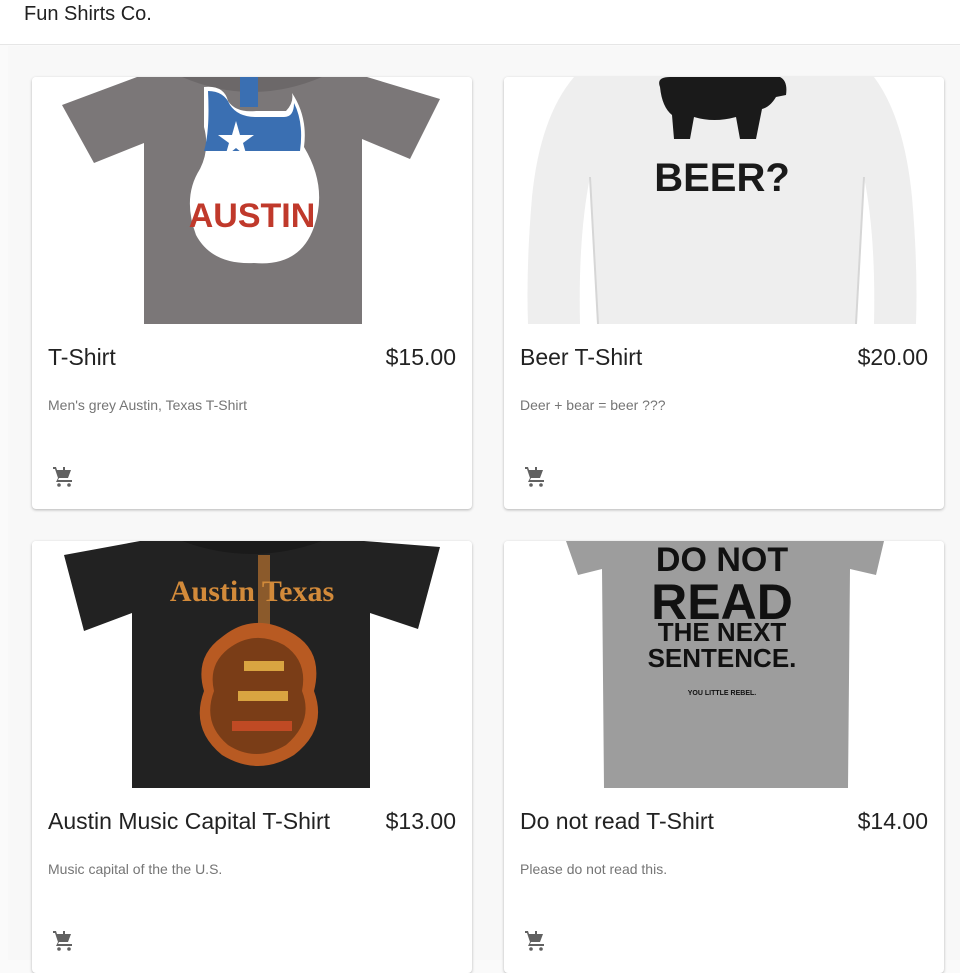  Describe the element at coordinates (252, 591) in the screenshot. I see `shirt-print-text: Austin Texas` at that location.